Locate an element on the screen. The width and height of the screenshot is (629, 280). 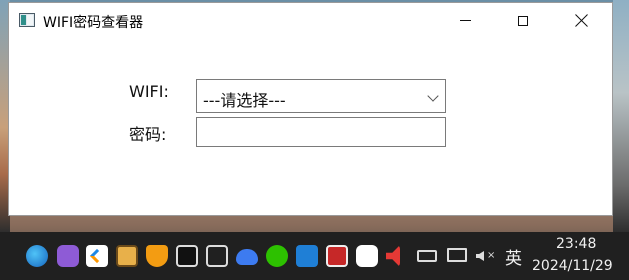
arrow-app-icon is located at coordinates (97, 256).